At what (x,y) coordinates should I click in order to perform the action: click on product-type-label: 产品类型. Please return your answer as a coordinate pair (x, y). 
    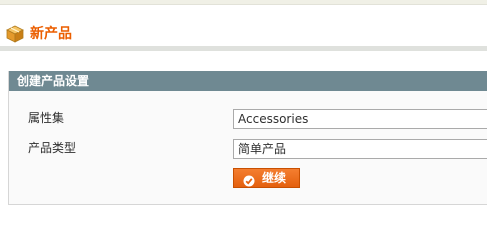
    Looking at the image, I should click on (52, 148).